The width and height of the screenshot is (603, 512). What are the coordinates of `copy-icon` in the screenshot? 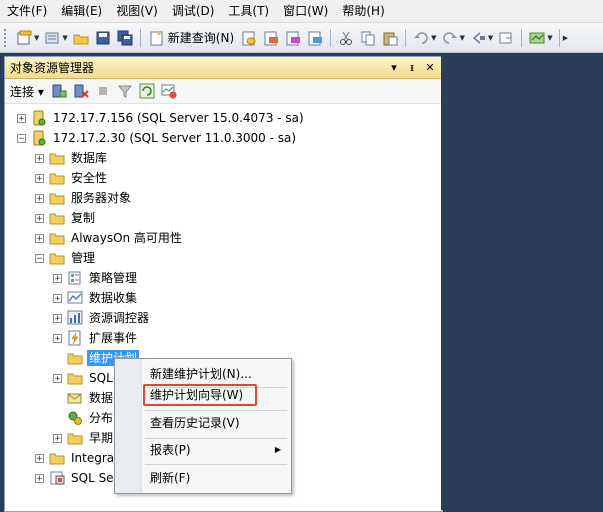 It's located at (368, 38).